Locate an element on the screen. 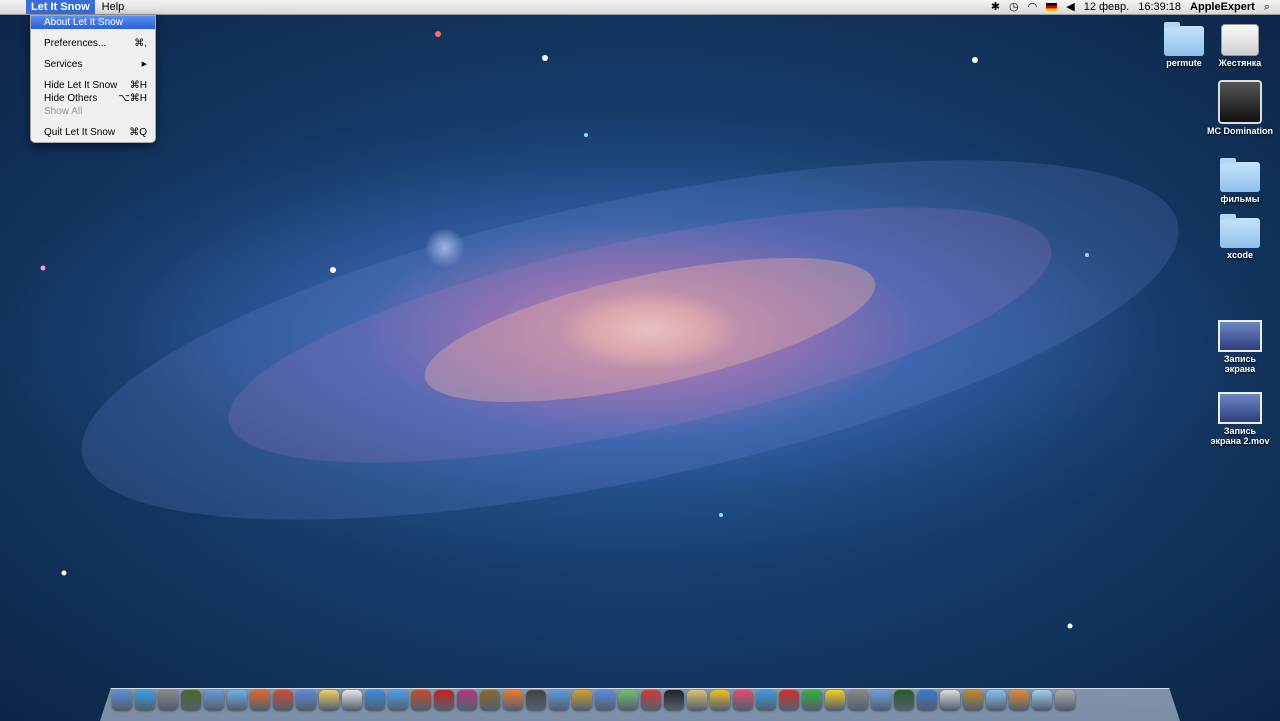  desktop-icon-screen-recording: Запись экрана is located at coordinates (1240, 347).